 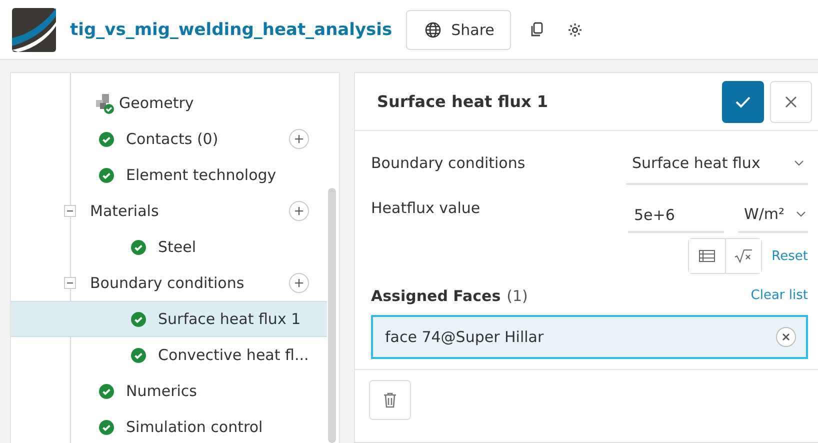 What do you see at coordinates (34, 30) in the screenshot?
I see `logo` at bounding box center [34, 30].